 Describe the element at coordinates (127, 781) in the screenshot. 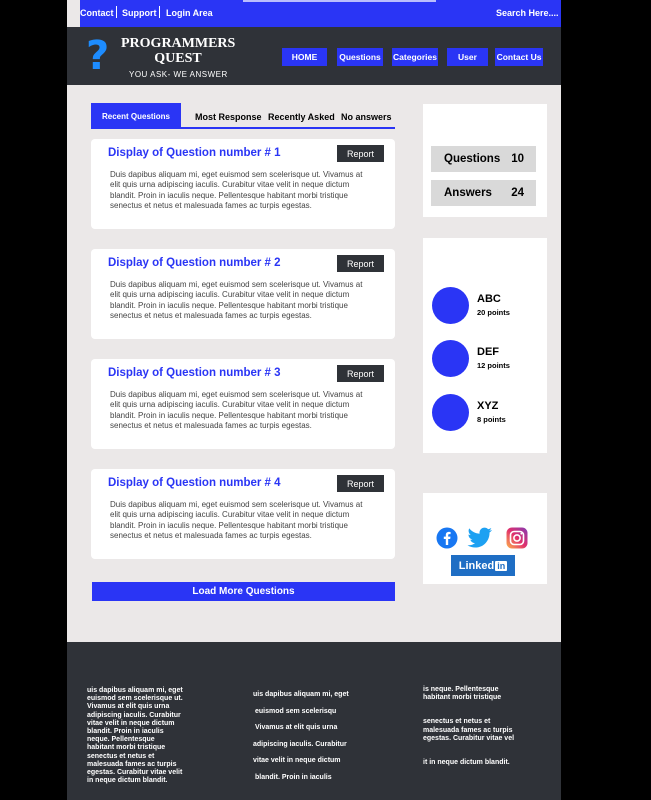

I see `footer-text: in neque dictum blandit.` at that location.